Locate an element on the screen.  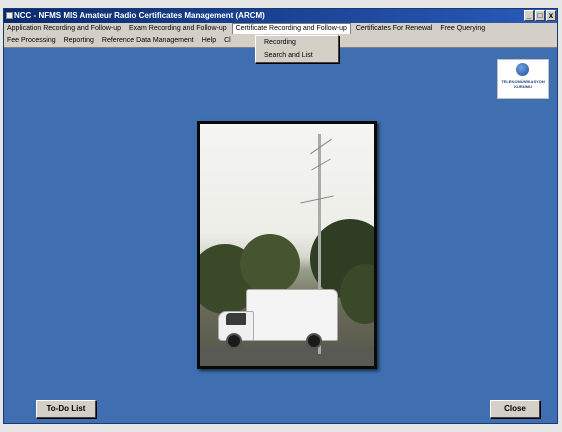
menu-free-querying: Free Querying is located at coordinates (462, 29).